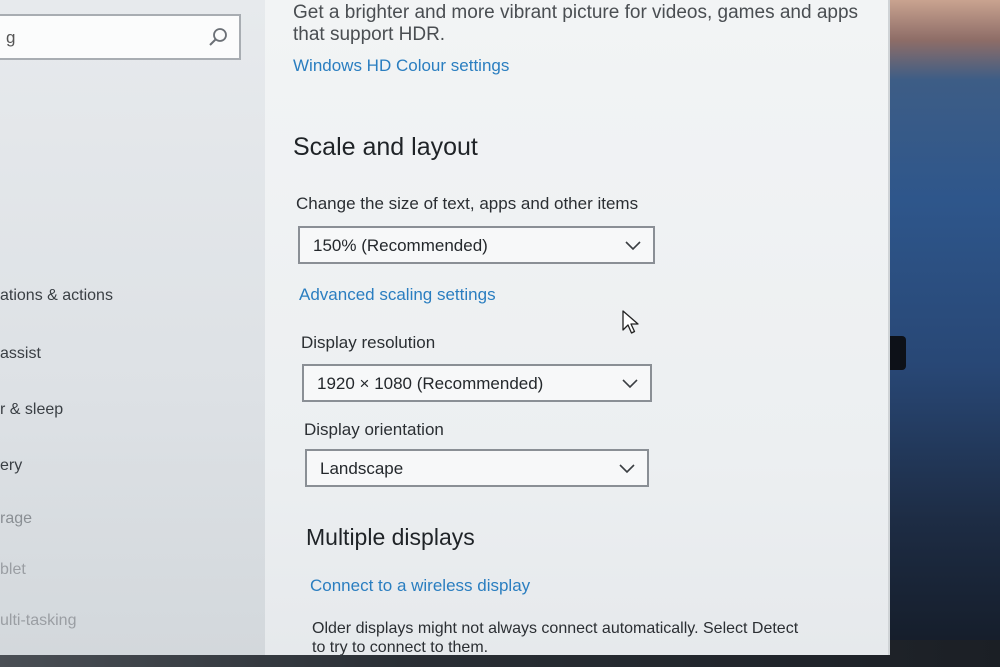 The height and width of the screenshot is (667, 1000). Describe the element at coordinates (13, 570) in the screenshot. I see `sidebar-item-tablet: blet` at that location.